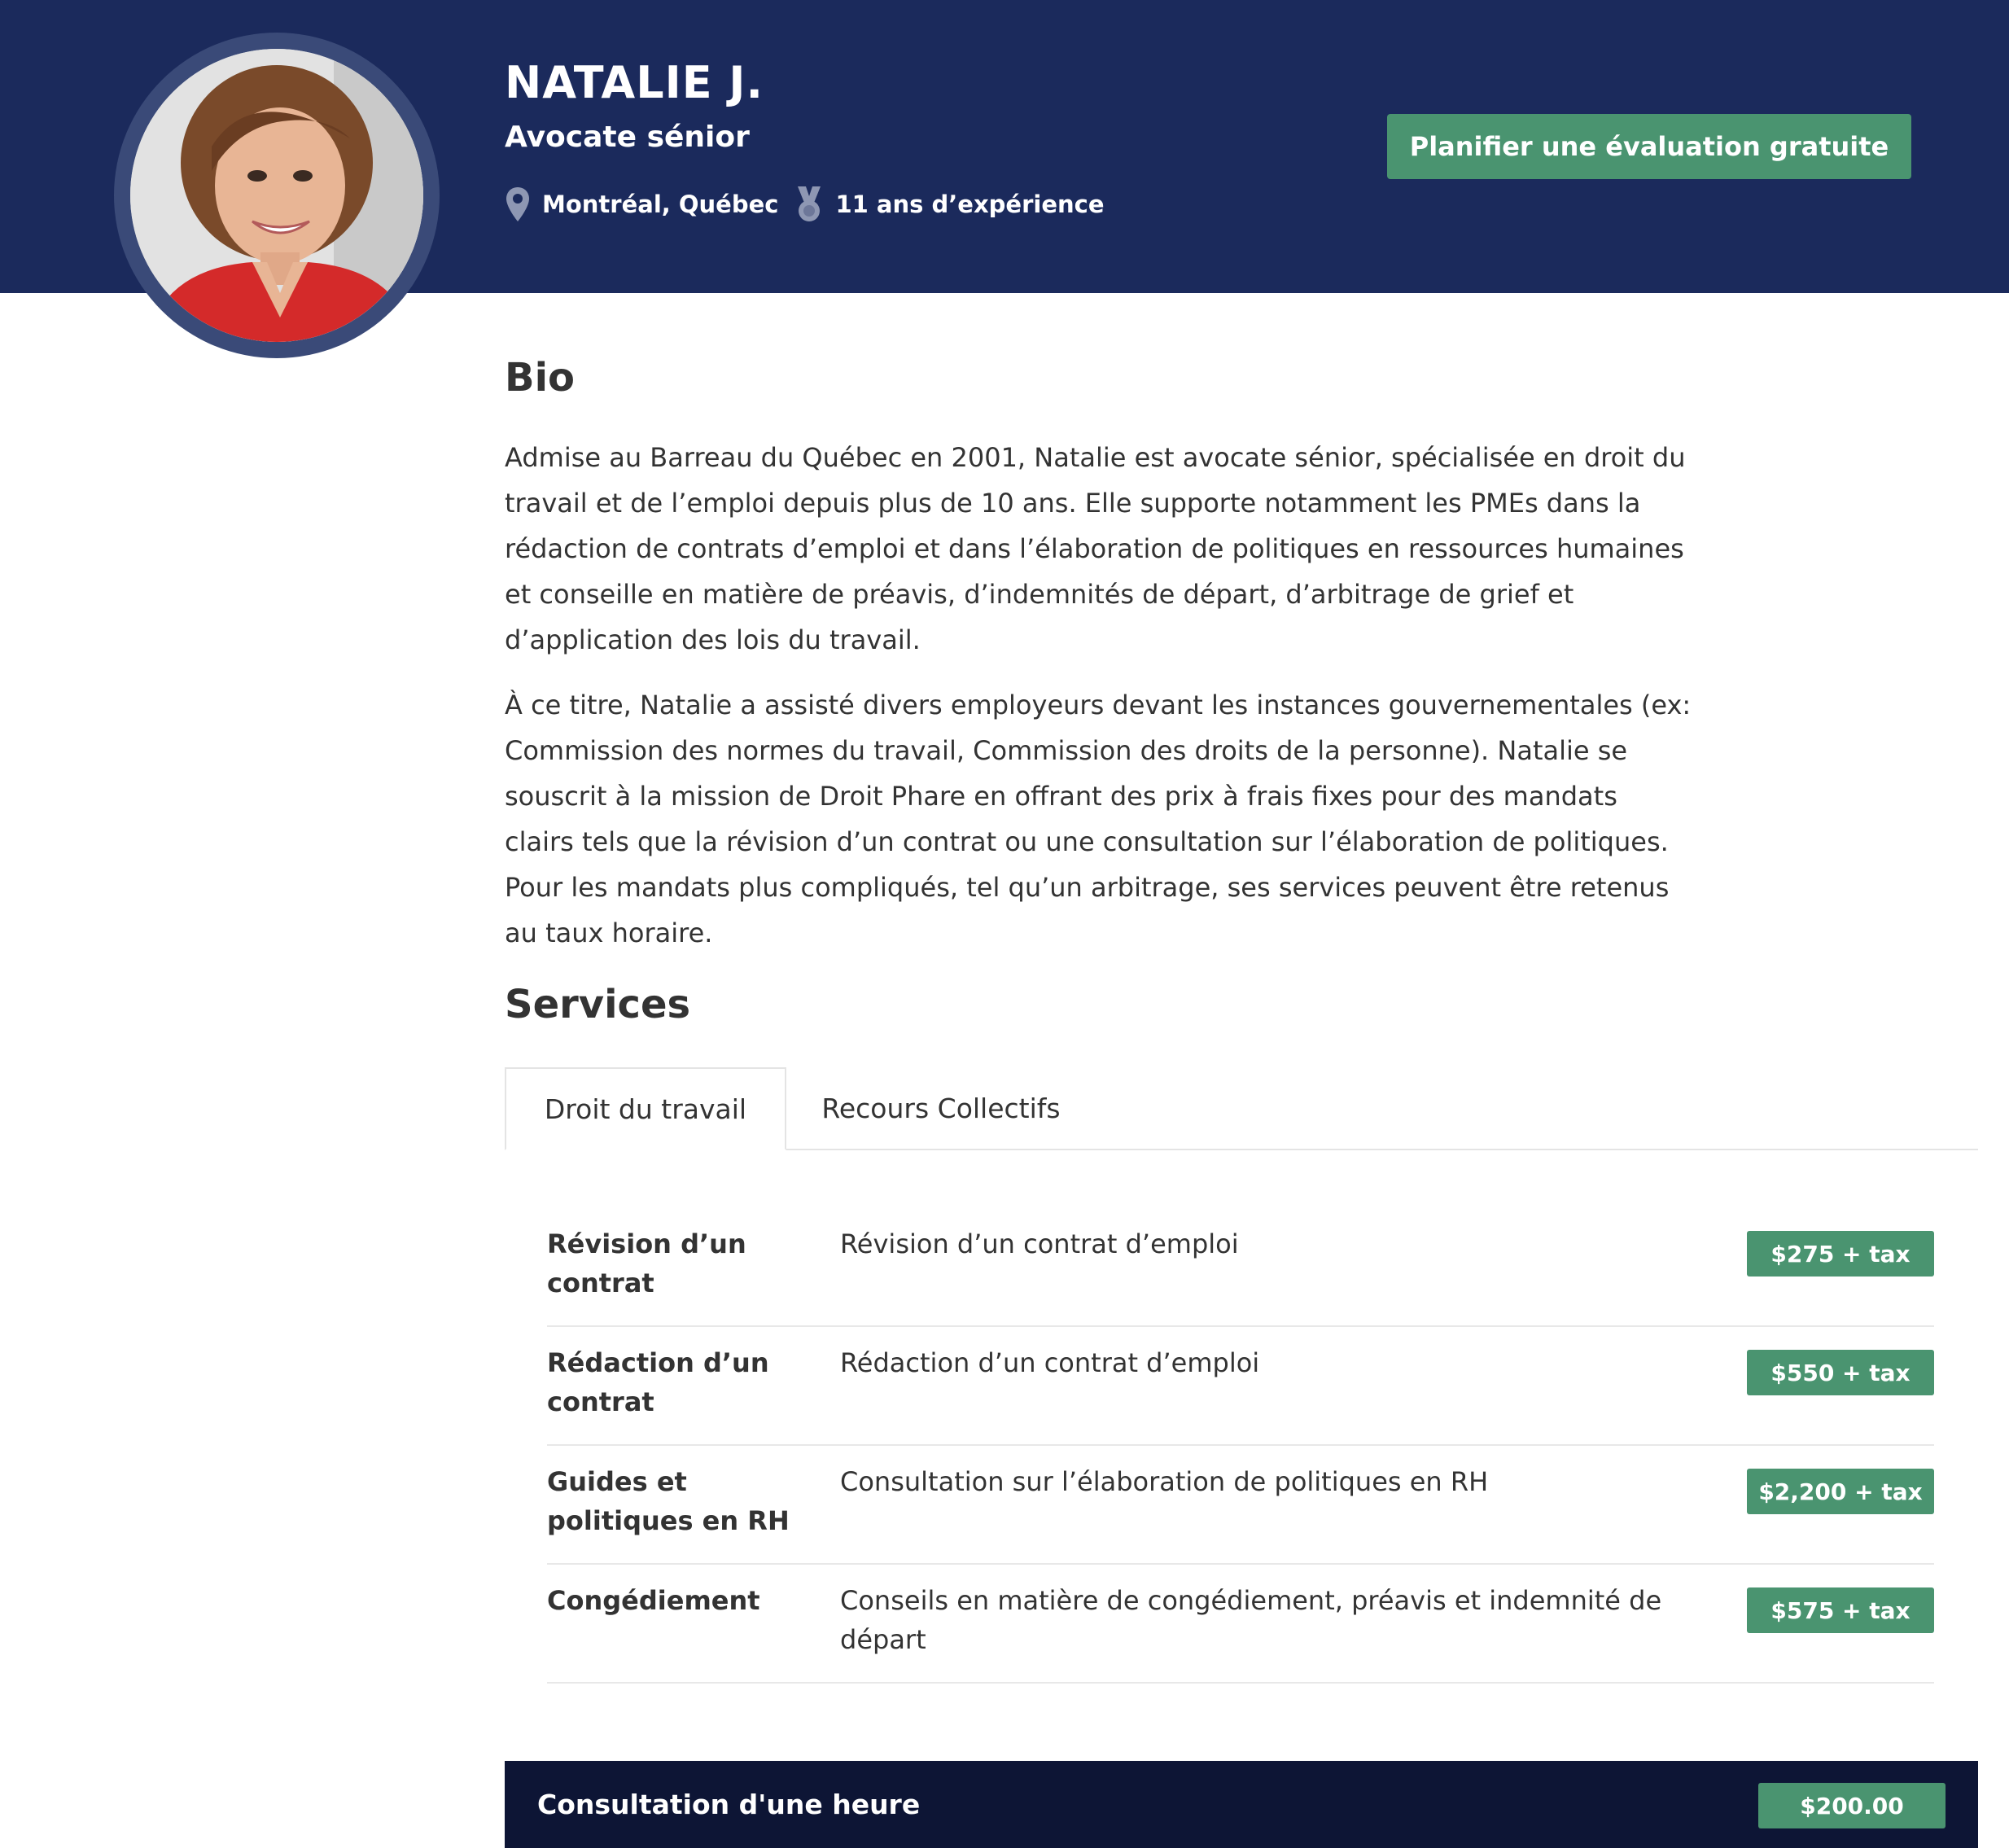 Image resolution: width=2009 pixels, height=1848 pixels. Describe the element at coordinates (645, 1108) in the screenshot. I see `tab-droit-du-travail: Droit du travail` at that location.